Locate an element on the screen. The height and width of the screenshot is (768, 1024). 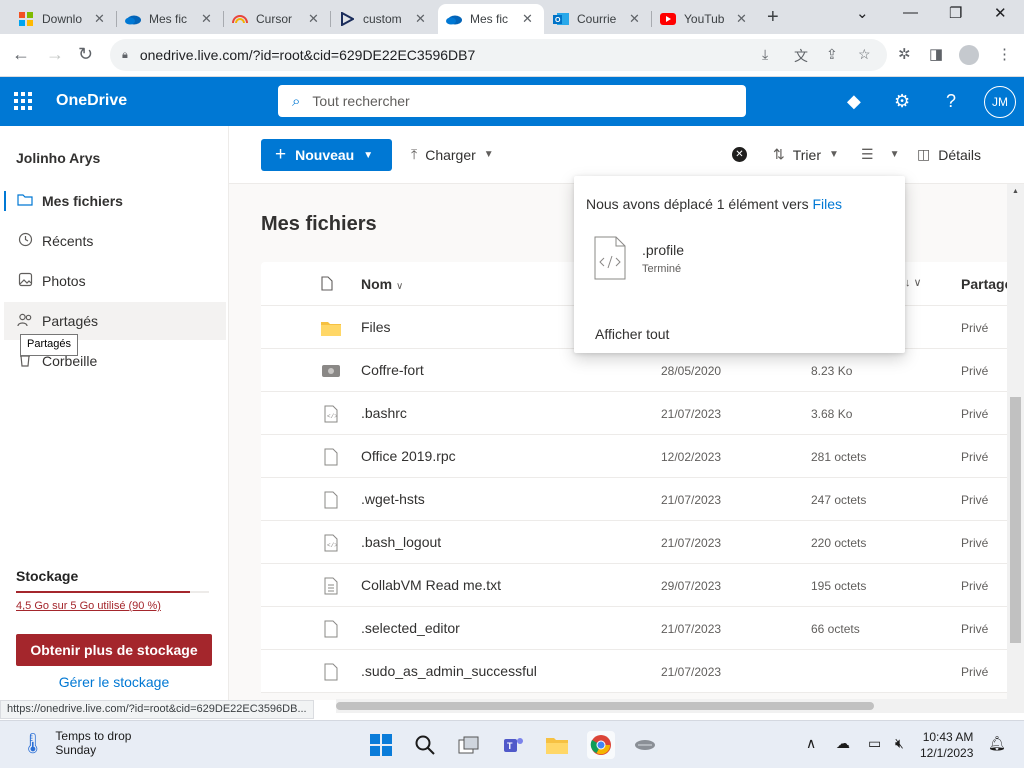
chevron-up-icon: ∧ is located at coordinates (811, 743).